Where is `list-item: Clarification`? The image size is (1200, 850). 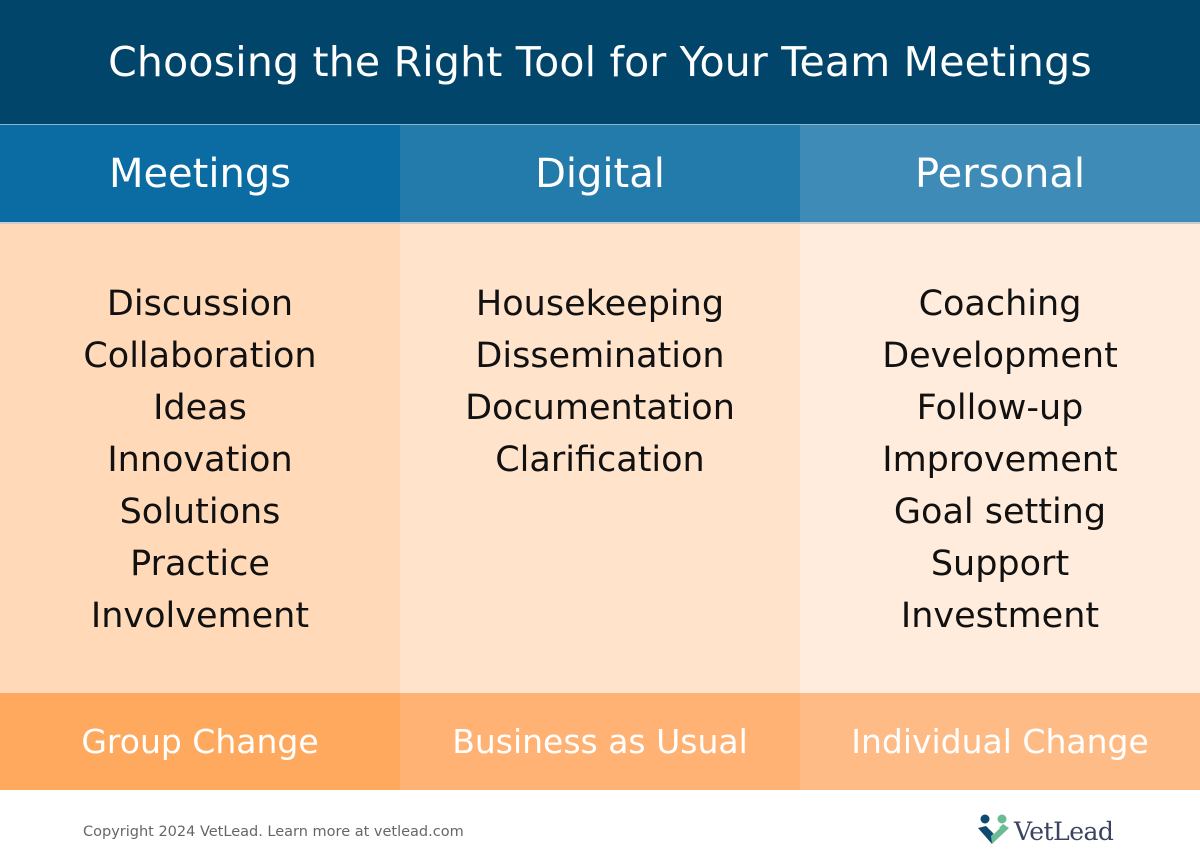
list-item: Clarification is located at coordinates (600, 460).